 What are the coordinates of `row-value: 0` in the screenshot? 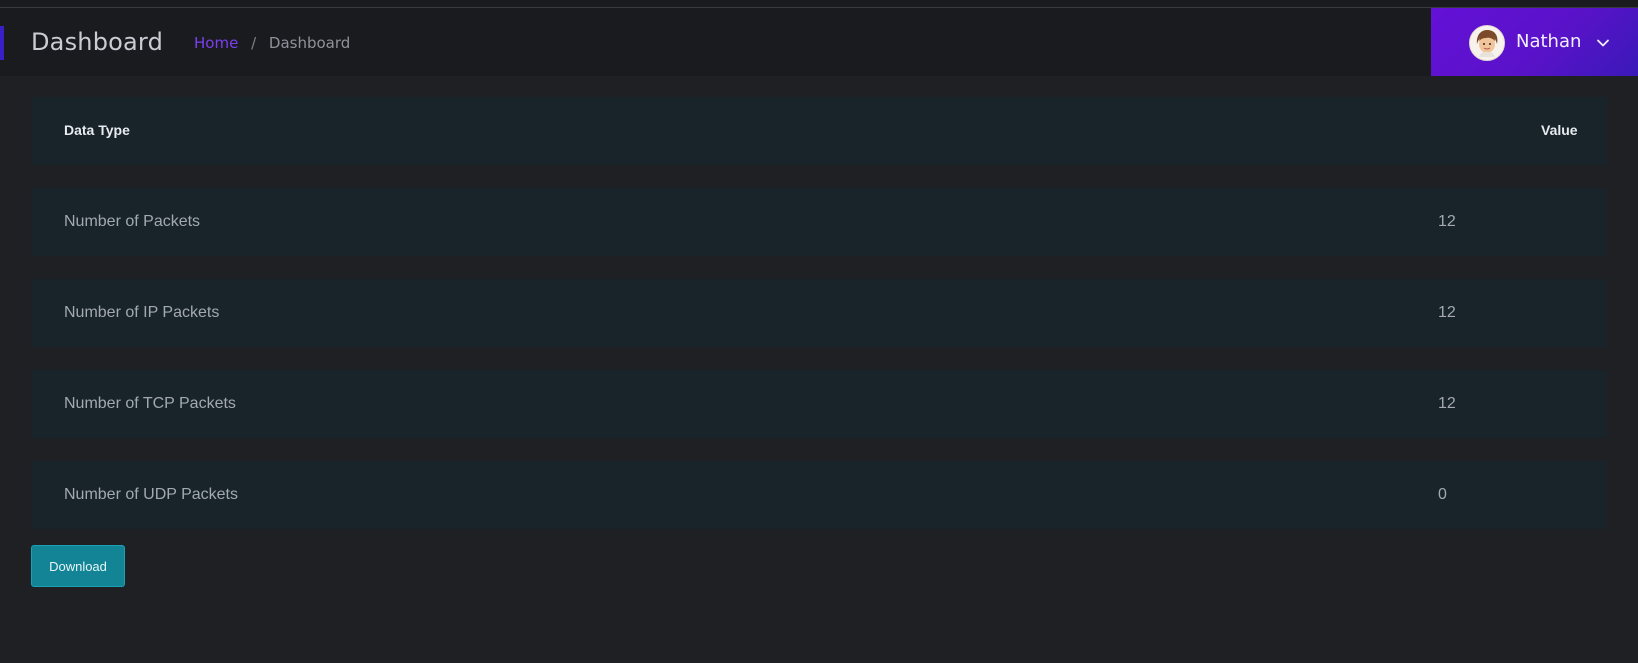 It's located at (1442, 494).